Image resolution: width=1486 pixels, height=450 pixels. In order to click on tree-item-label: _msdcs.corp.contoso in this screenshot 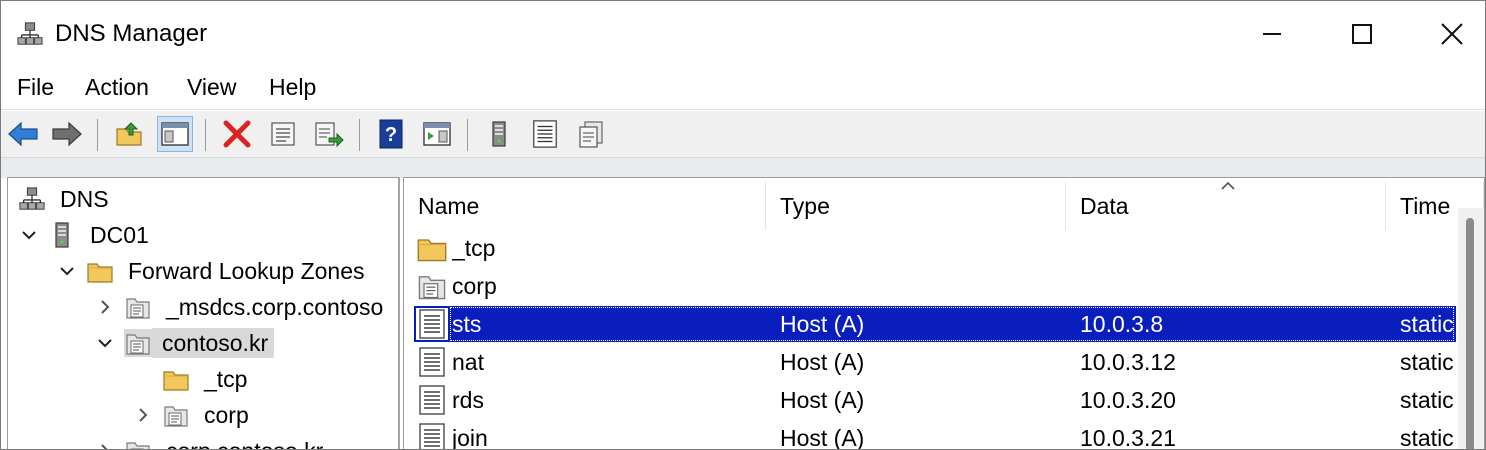, I will do `click(275, 307)`.